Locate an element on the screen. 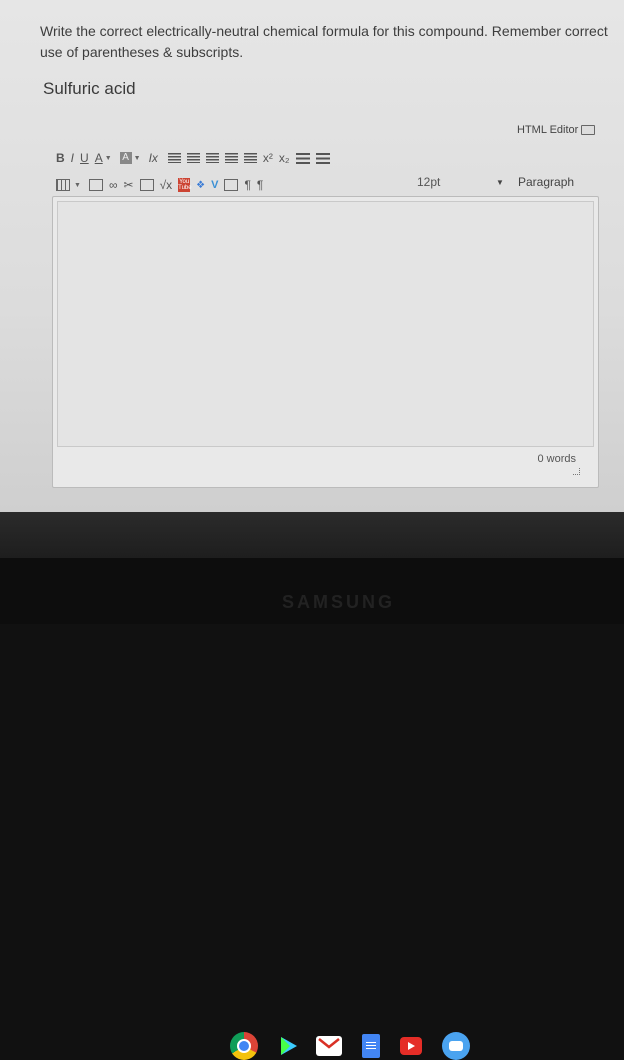 This screenshot has width=624, height=1060. html-editor-label: HTML Editor is located at coordinates (548, 130).